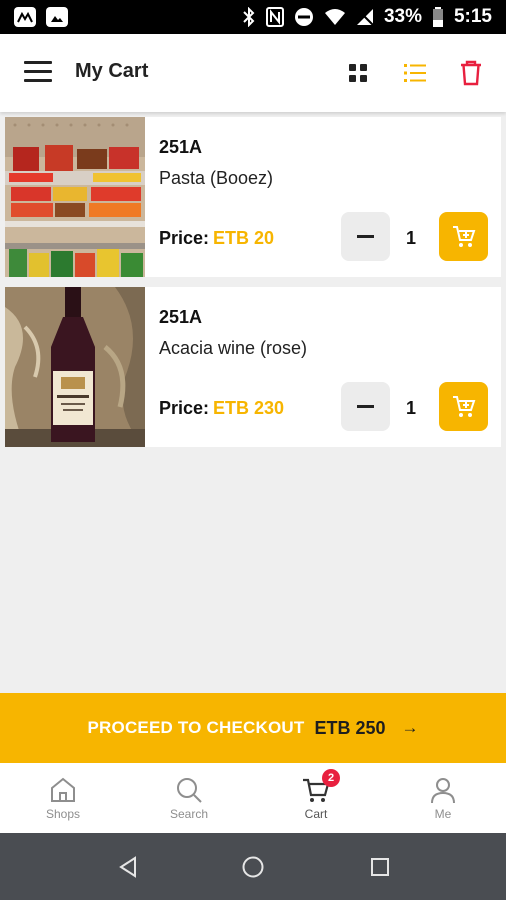  What do you see at coordinates (471, 73) in the screenshot?
I see `trash-icon` at bounding box center [471, 73].